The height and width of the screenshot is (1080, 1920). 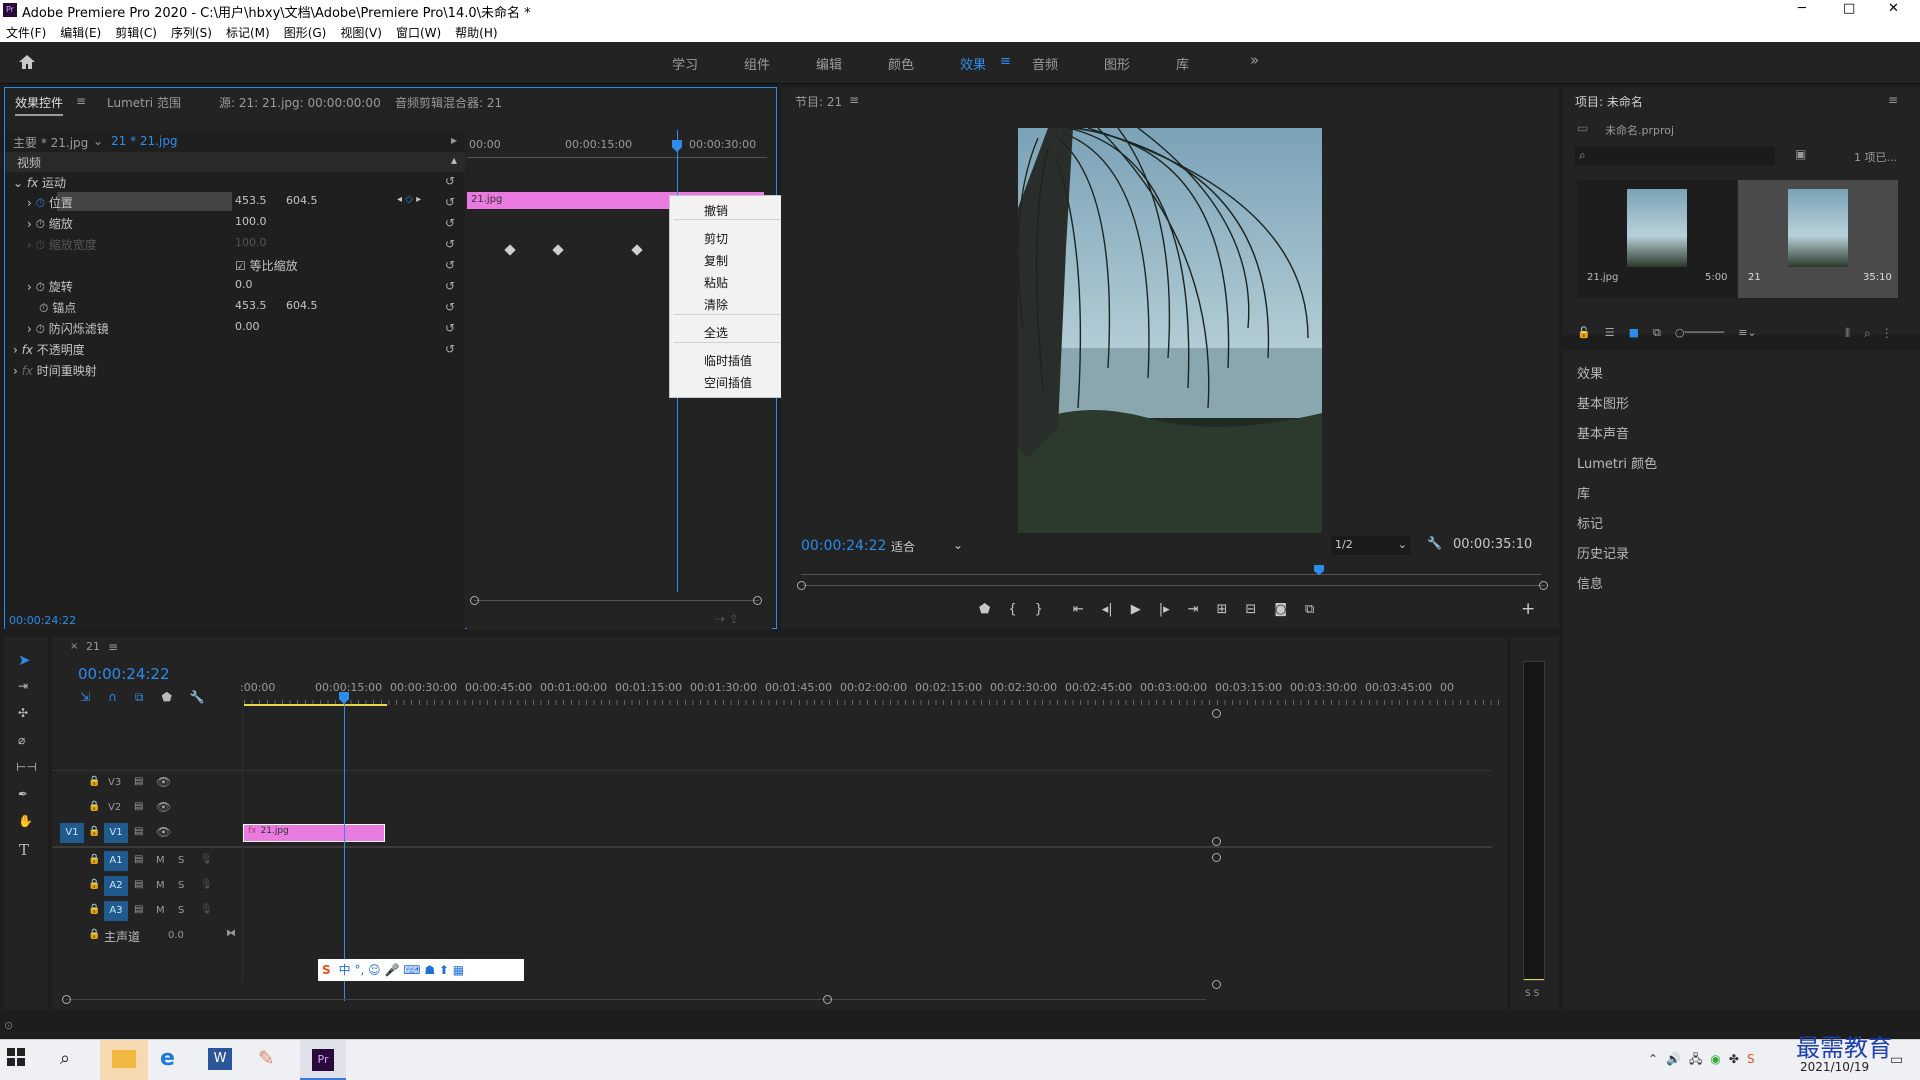 I want to click on edge-icon: e, so click(x=179, y=1062).